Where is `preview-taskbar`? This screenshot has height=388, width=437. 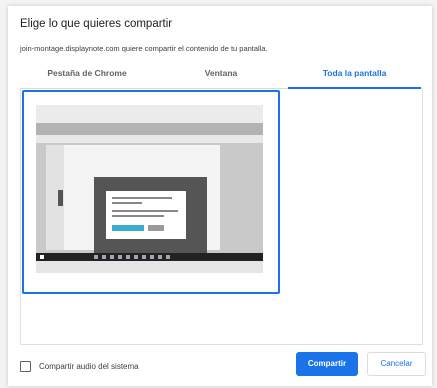
preview-taskbar is located at coordinates (149, 257).